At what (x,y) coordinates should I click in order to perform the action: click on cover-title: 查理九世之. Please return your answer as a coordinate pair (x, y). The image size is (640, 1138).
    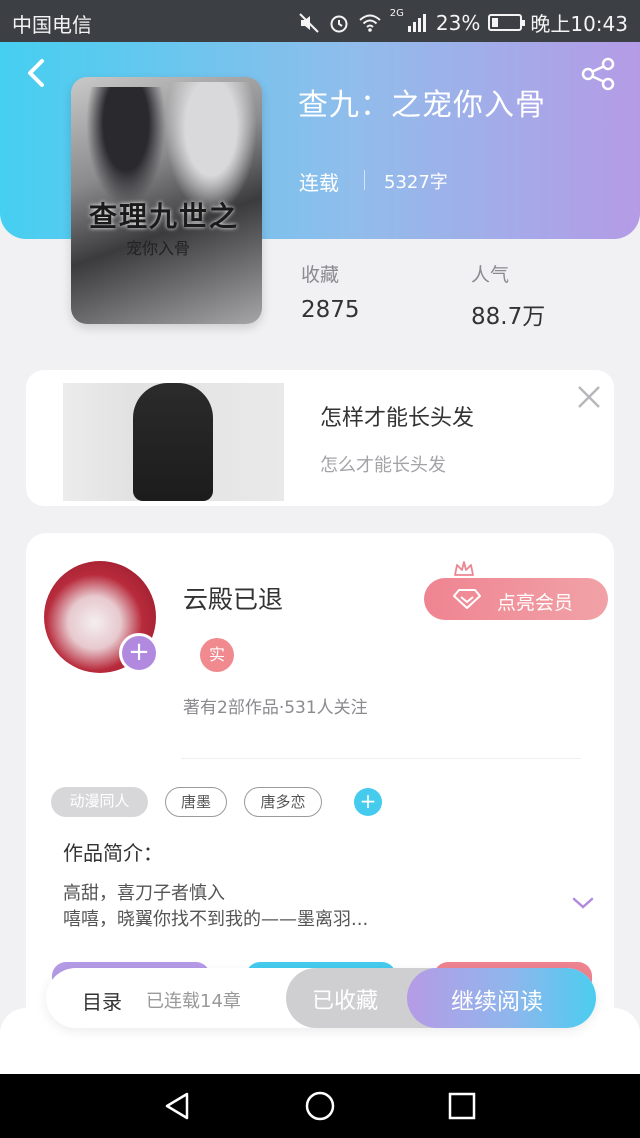
    Looking at the image, I should click on (164, 216).